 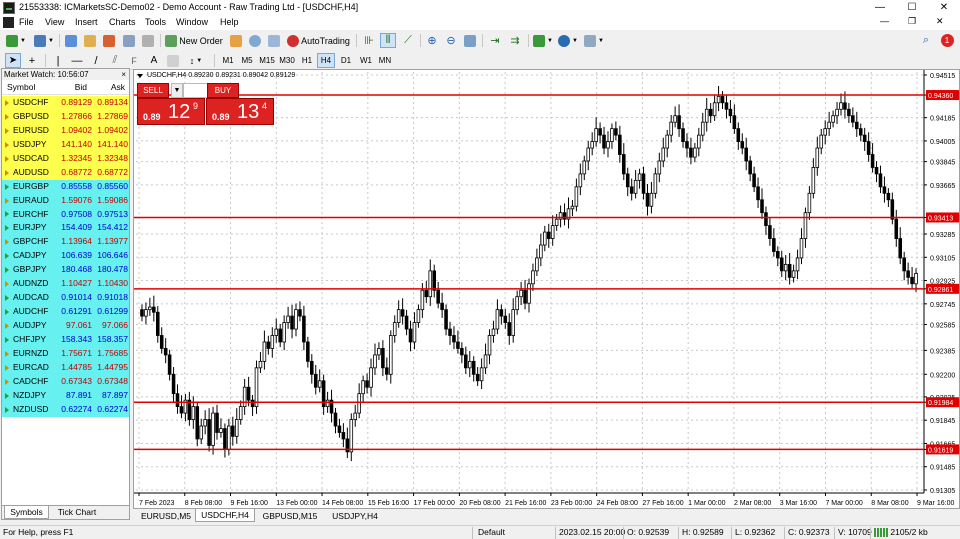 What do you see at coordinates (926, 40) in the screenshot?
I see `search-button: ⌕` at bounding box center [926, 40].